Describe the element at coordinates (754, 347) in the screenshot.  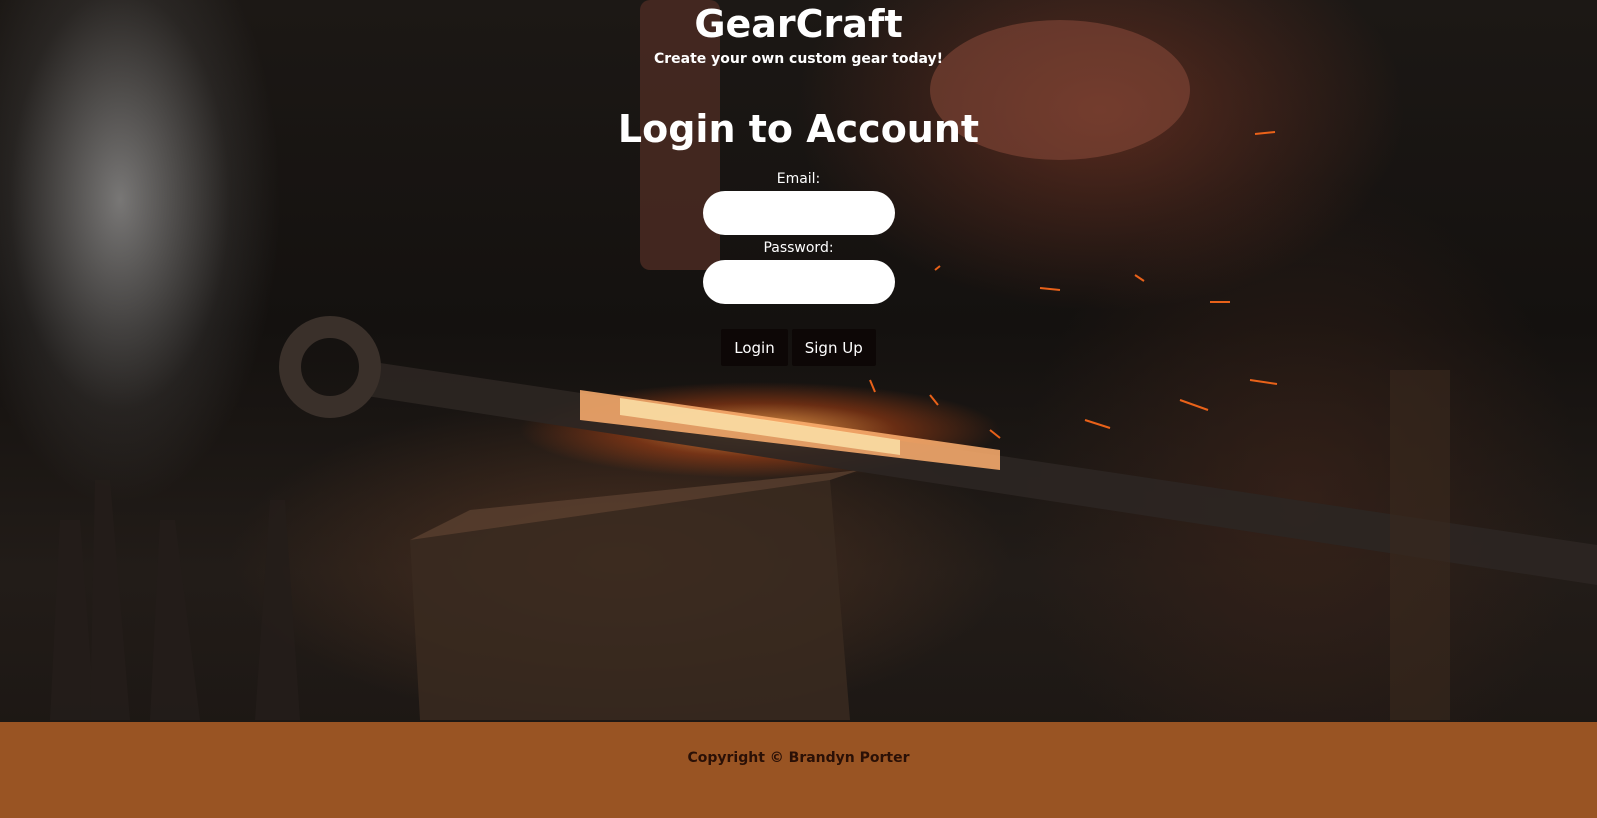
I see `login-button: Login` at that location.